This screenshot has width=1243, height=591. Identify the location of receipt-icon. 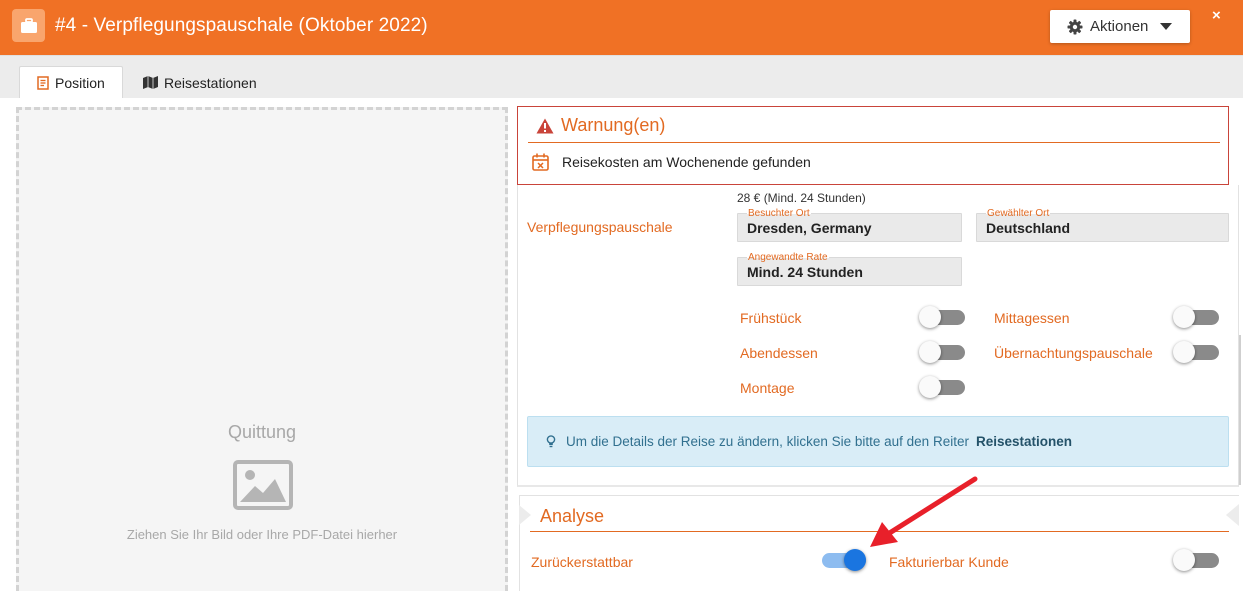
(43, 83).